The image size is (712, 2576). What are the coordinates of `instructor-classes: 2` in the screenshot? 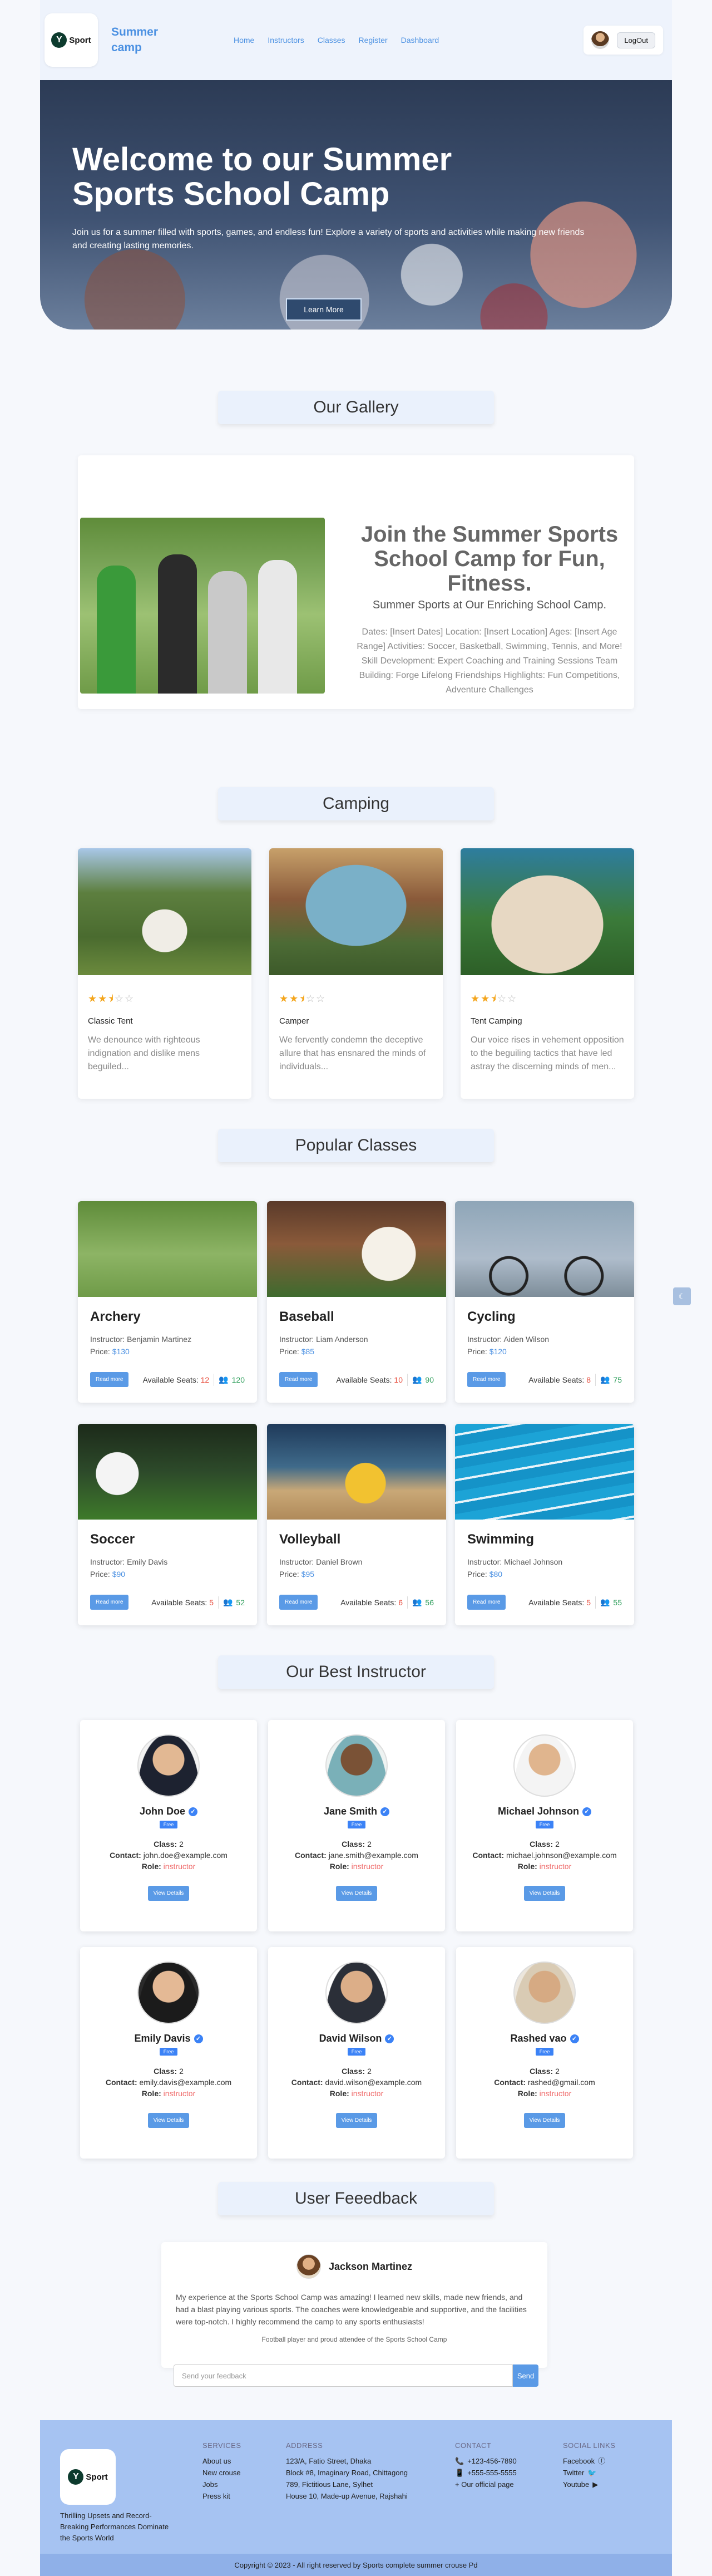 It's located at (557, 2071).